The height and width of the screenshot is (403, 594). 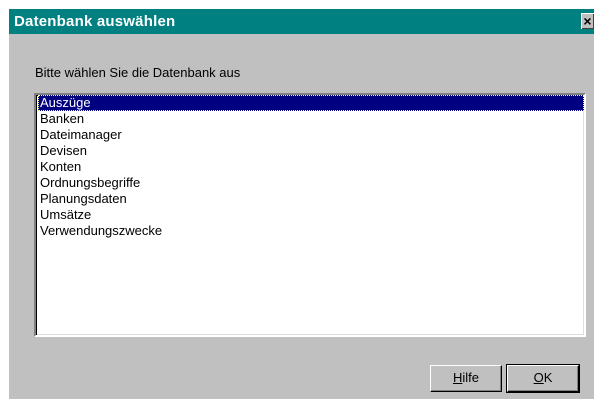 I want to click on list-item-dateimanager: Dateimanager, so click(x=311, y=135).